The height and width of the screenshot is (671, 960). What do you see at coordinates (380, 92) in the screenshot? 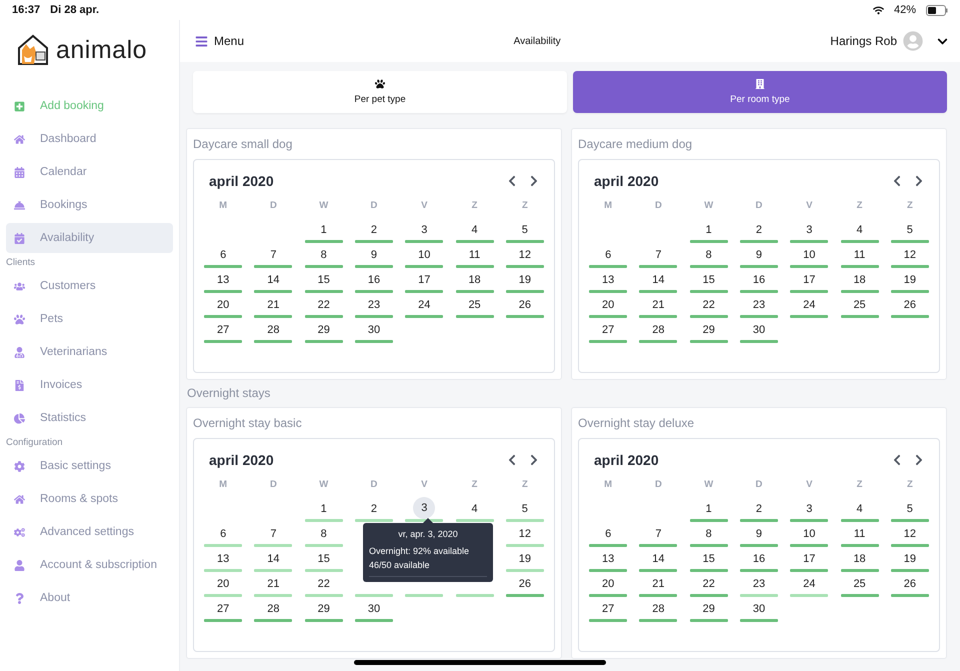
I see `tab: Per pet type` at bounding box center [380, 92].